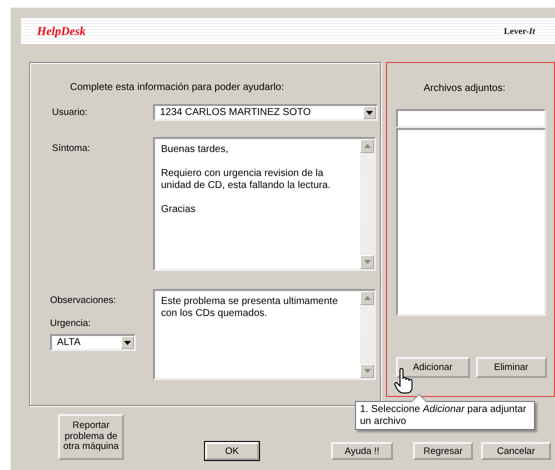 This screenshot has width=555, height=470. What do you see at coordinates (471, 118) in the screenshot?
I see `file-input-field` at bounding box center [471, 118].